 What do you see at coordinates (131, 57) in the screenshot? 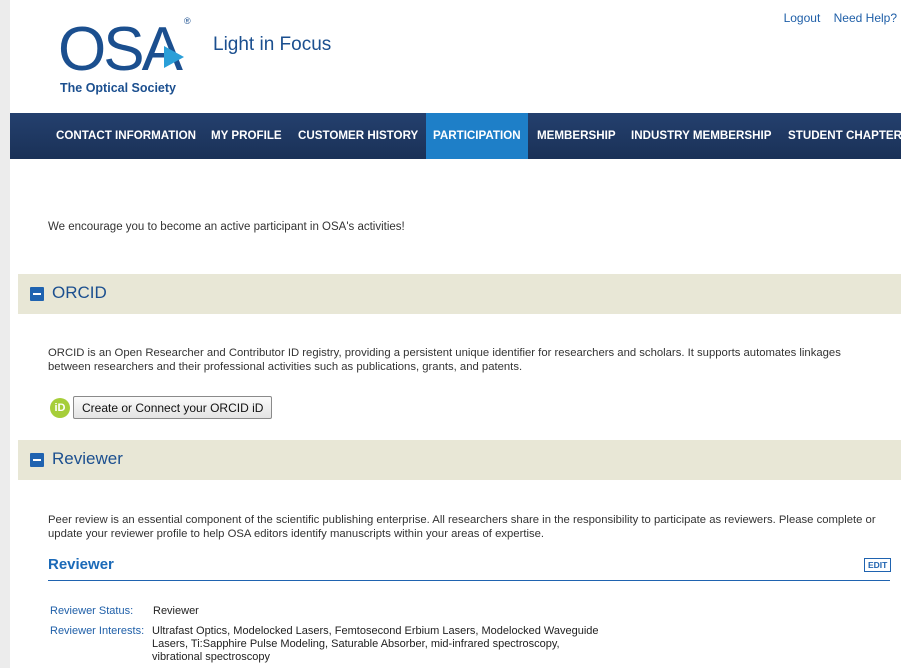
I see `osa-logo: OSA ® The Optical Society` at bounding box center [131, 57].